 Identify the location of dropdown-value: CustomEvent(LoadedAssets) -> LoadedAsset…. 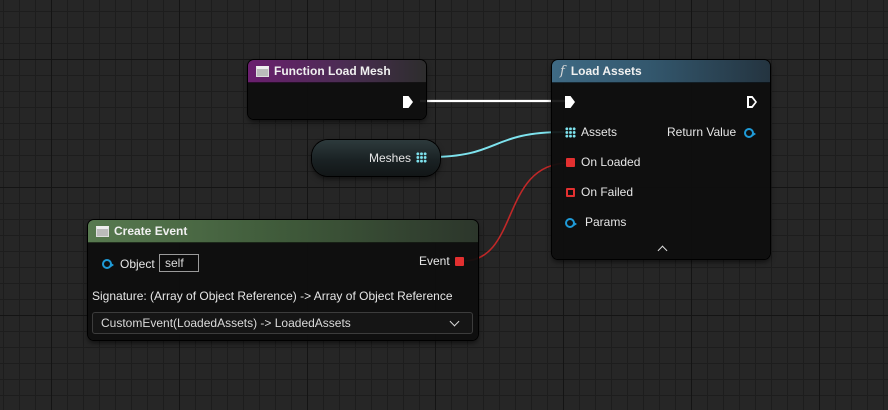
(226, 323).